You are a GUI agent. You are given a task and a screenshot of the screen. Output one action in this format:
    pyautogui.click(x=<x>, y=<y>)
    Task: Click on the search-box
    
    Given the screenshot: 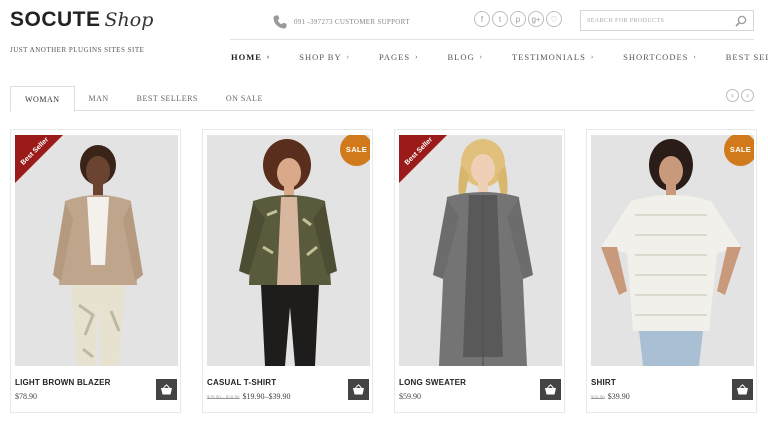 What is the action you would take?
    pyautogui.click(x=667, y=20)
    